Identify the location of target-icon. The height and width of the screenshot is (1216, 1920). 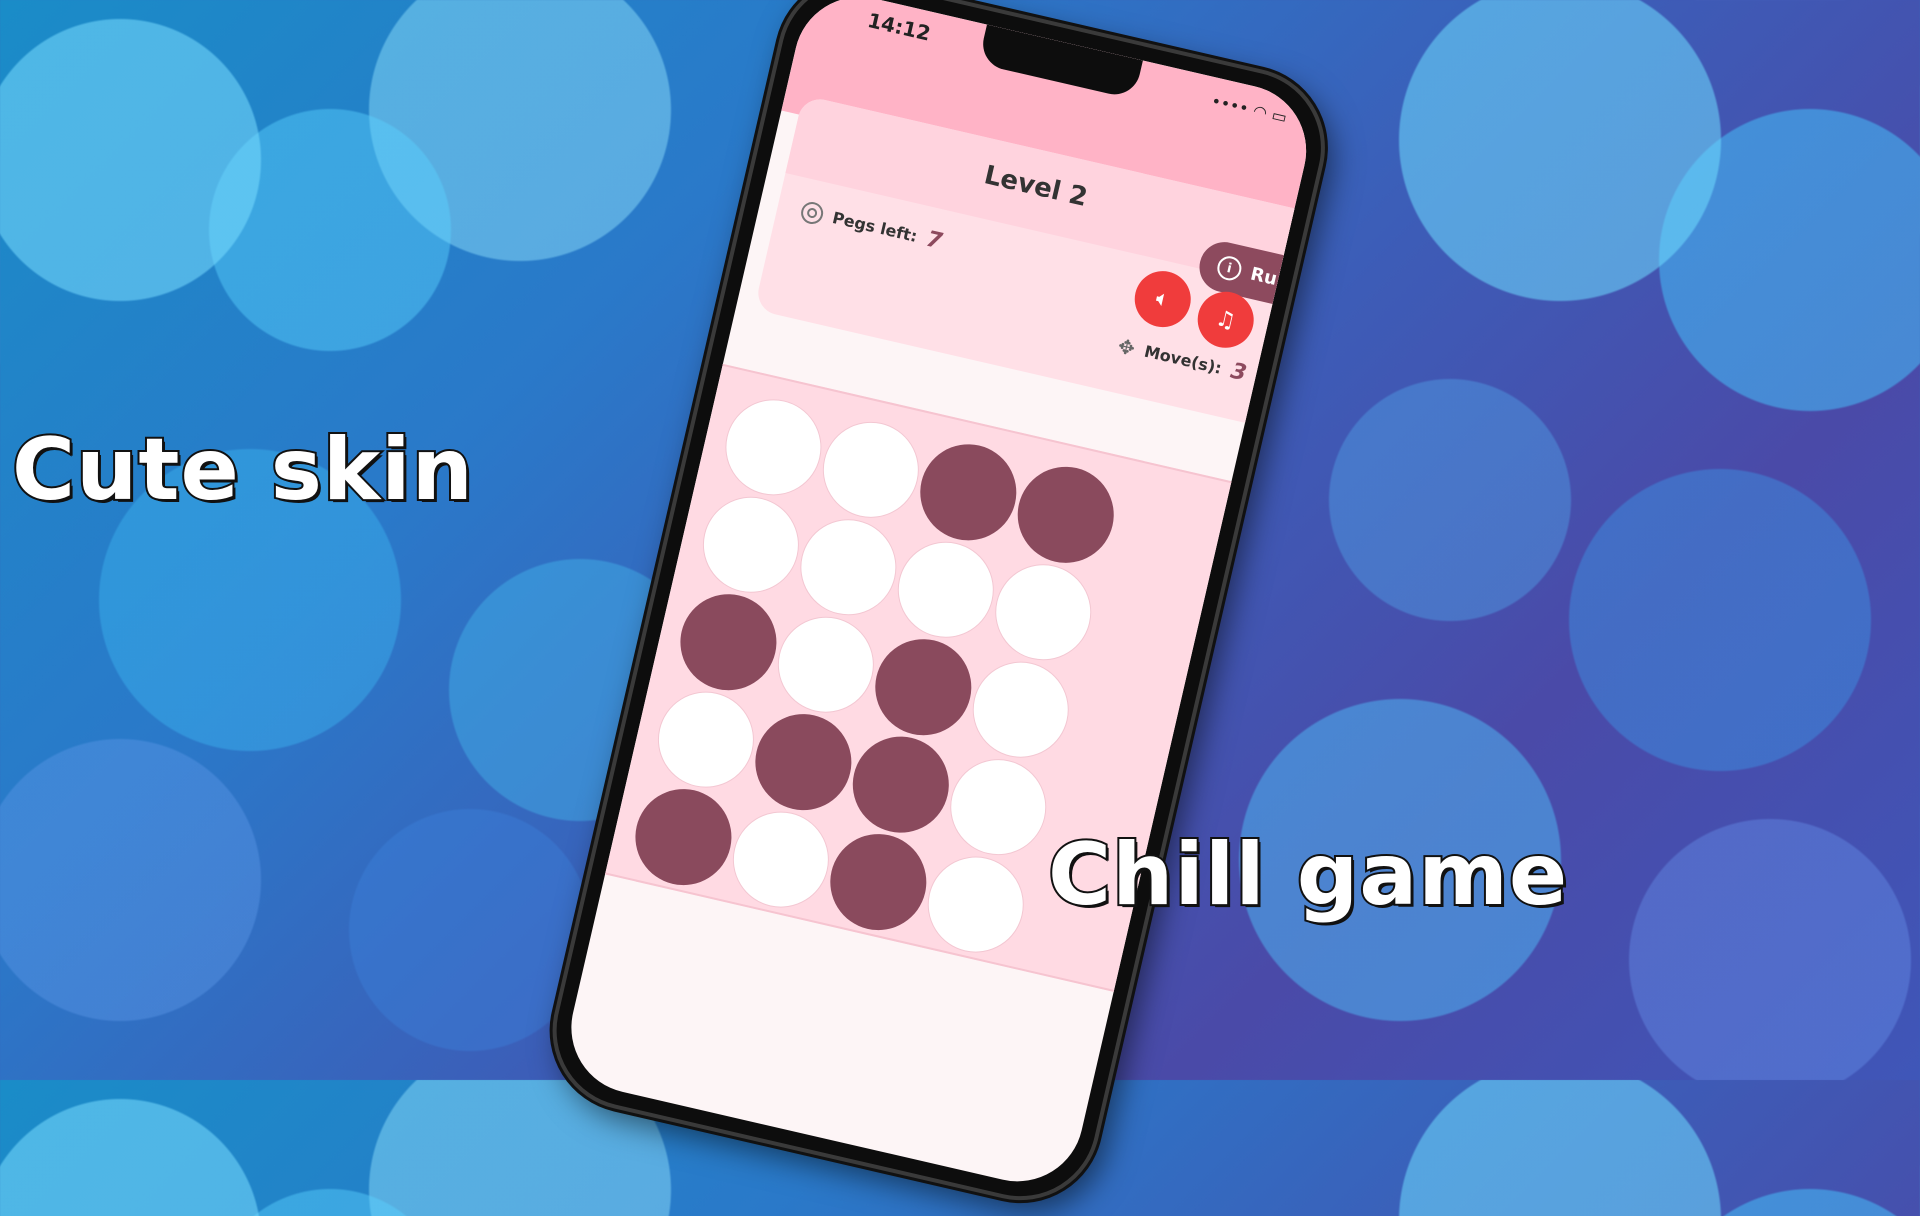
(812, 212).